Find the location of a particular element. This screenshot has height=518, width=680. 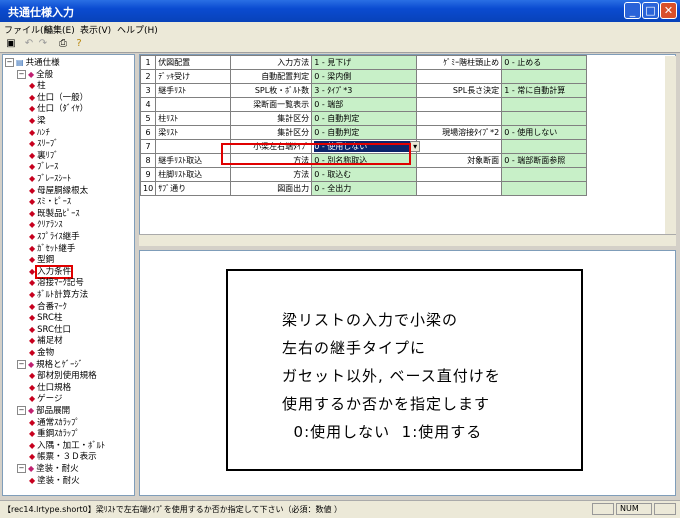

grid-cell-c4 is located at coordinates (459, 188).